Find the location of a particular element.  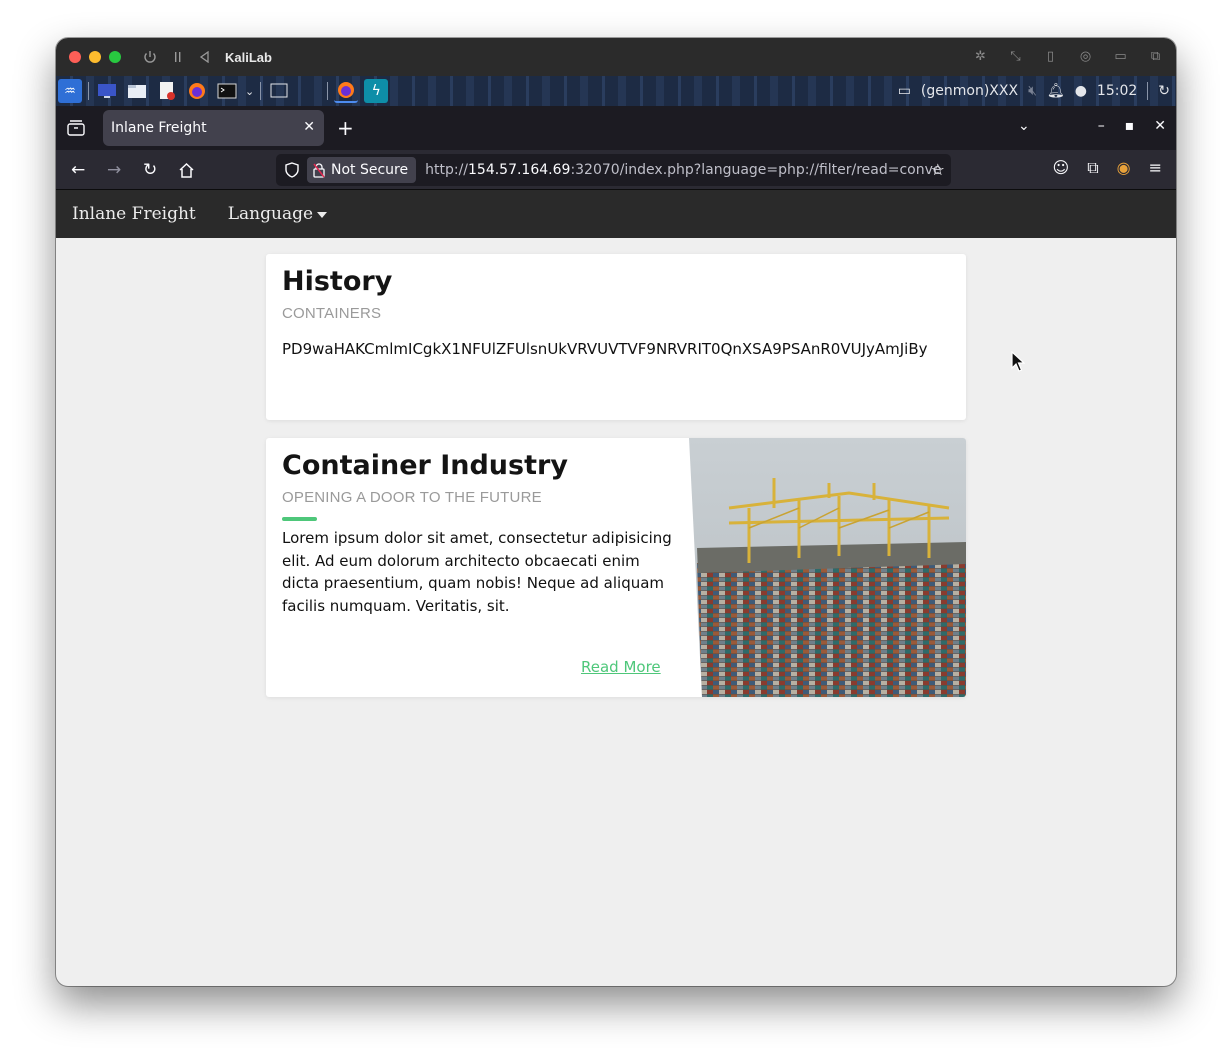

shared-folder-icon: ▭ is located at coordinates (1120, 56).